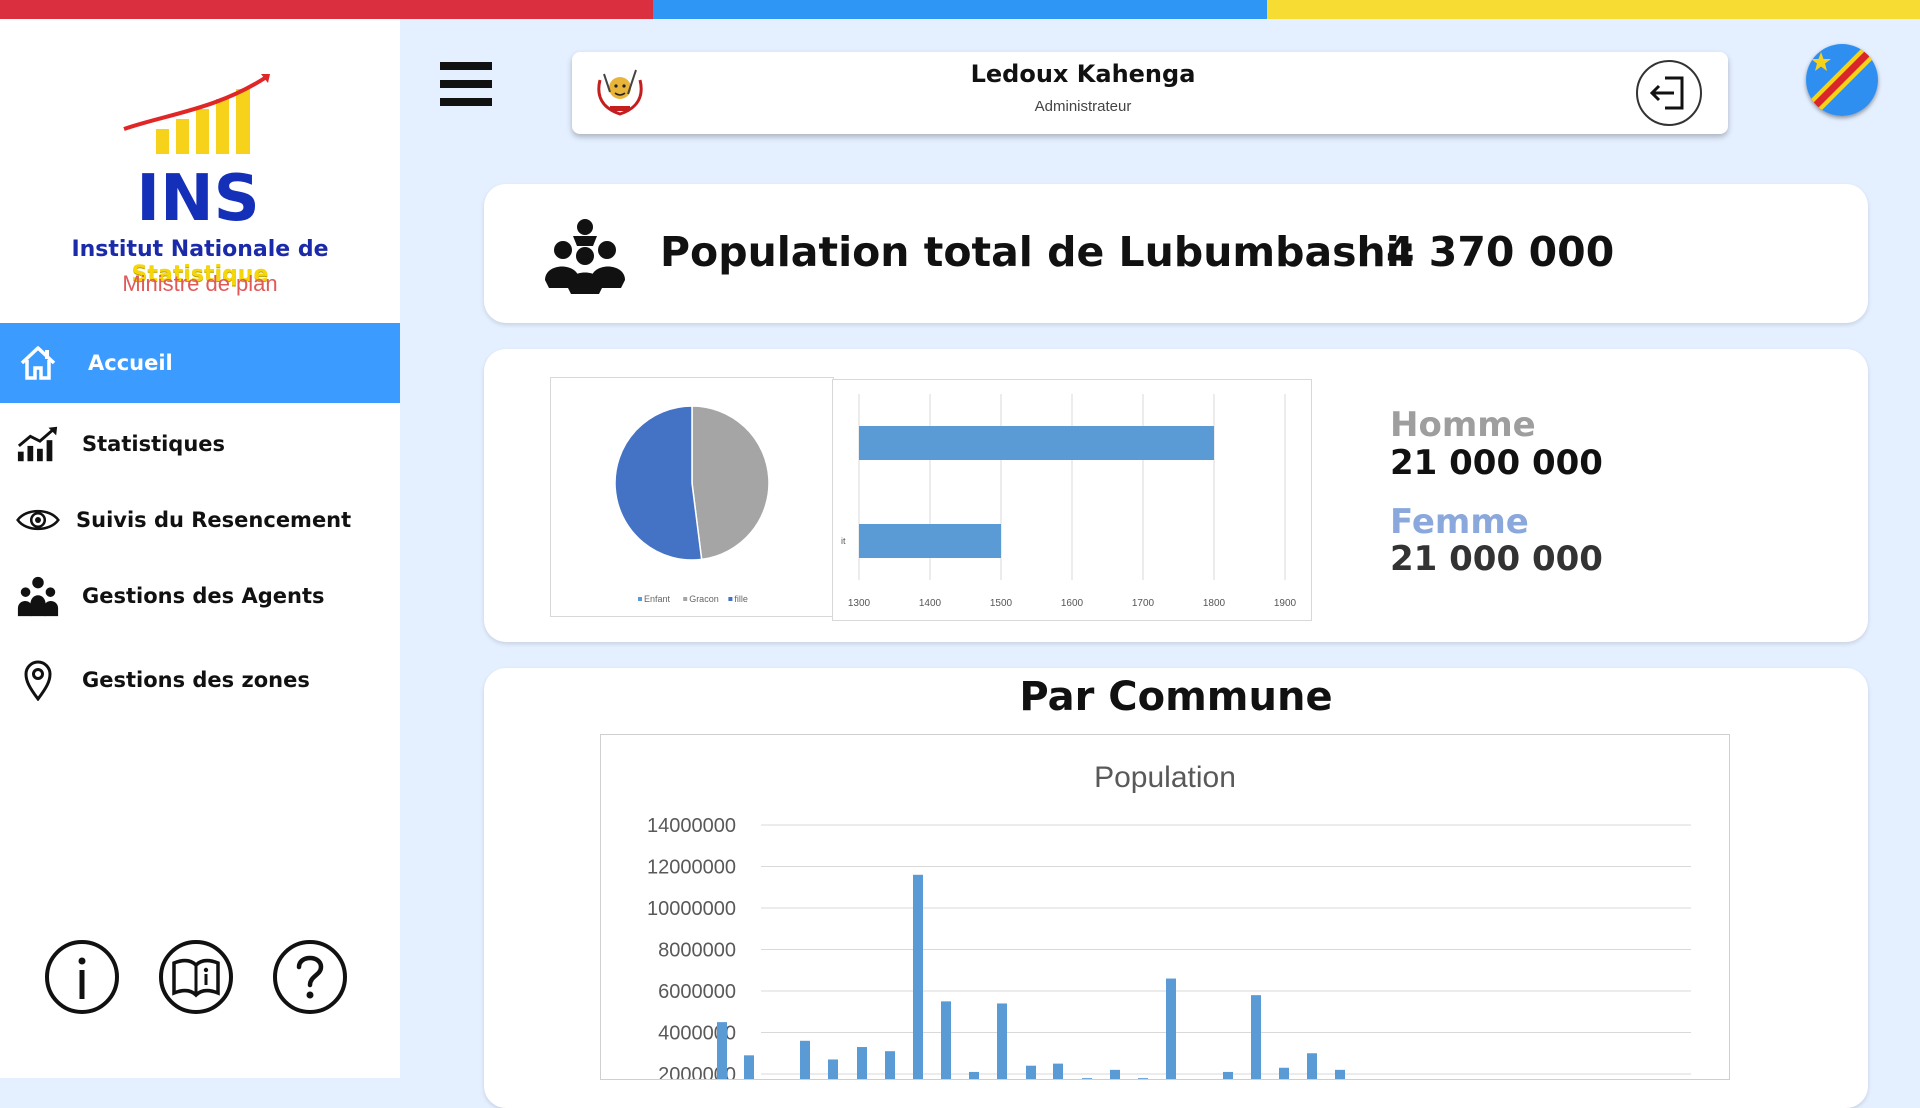 The width and height of the screenshot is (1920, 1108). What do you see at coordinates (200, 363) in the screenshot?
I see `sidebar-item-accueil: Accueil` at bounding box center [200, 363].